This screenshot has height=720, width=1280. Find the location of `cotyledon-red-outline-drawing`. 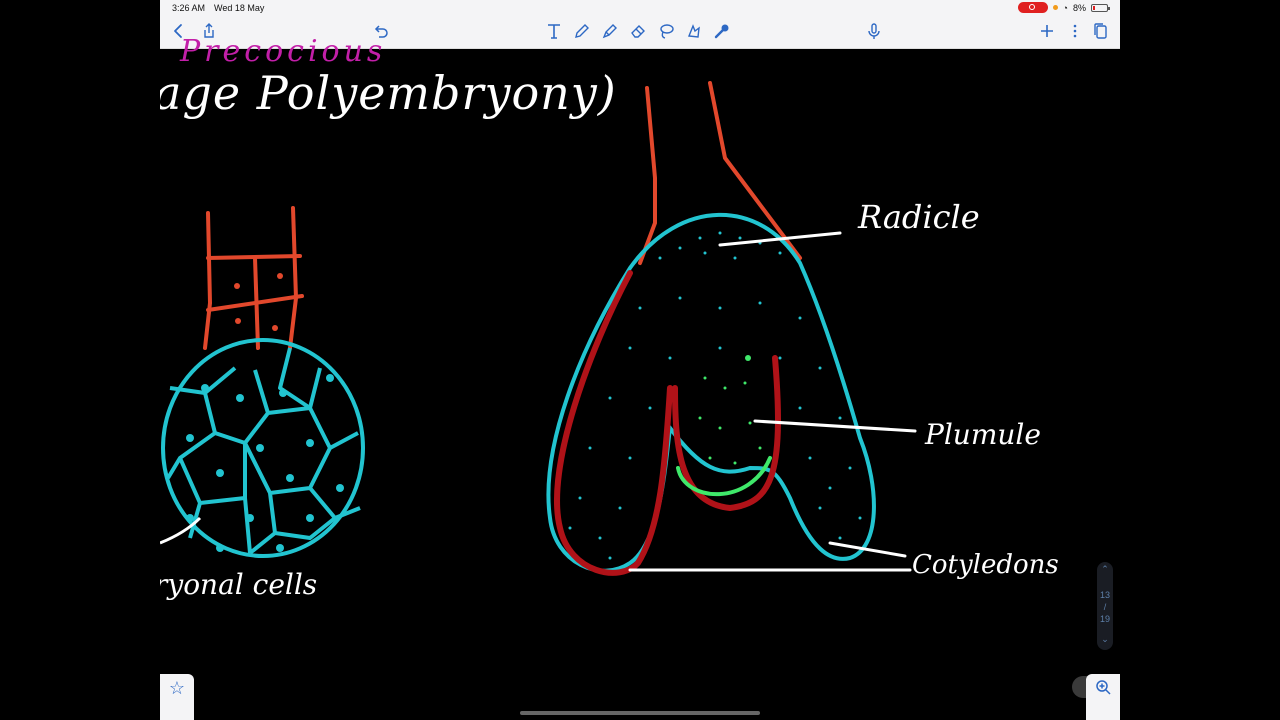

cotyledon-red-outline-drawing is located at coordinates (667, 423).